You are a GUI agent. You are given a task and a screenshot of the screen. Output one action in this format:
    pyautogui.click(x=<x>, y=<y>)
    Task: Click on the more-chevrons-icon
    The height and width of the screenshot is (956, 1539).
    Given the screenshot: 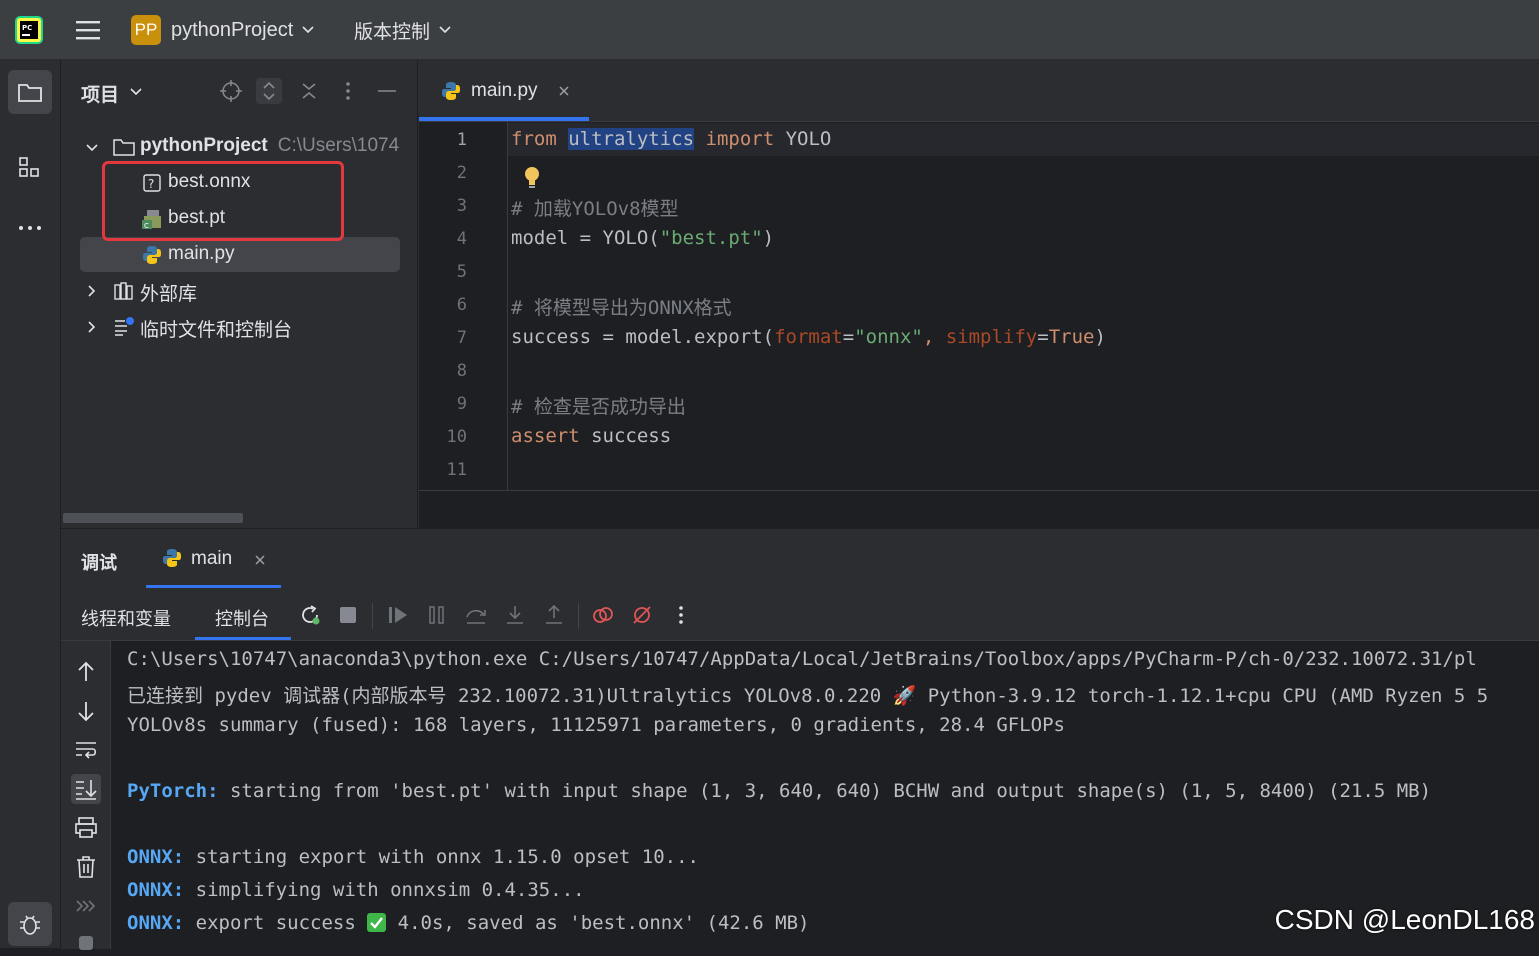 What is the action you would take?
    pyautogui.click(x=86, y=906)
    